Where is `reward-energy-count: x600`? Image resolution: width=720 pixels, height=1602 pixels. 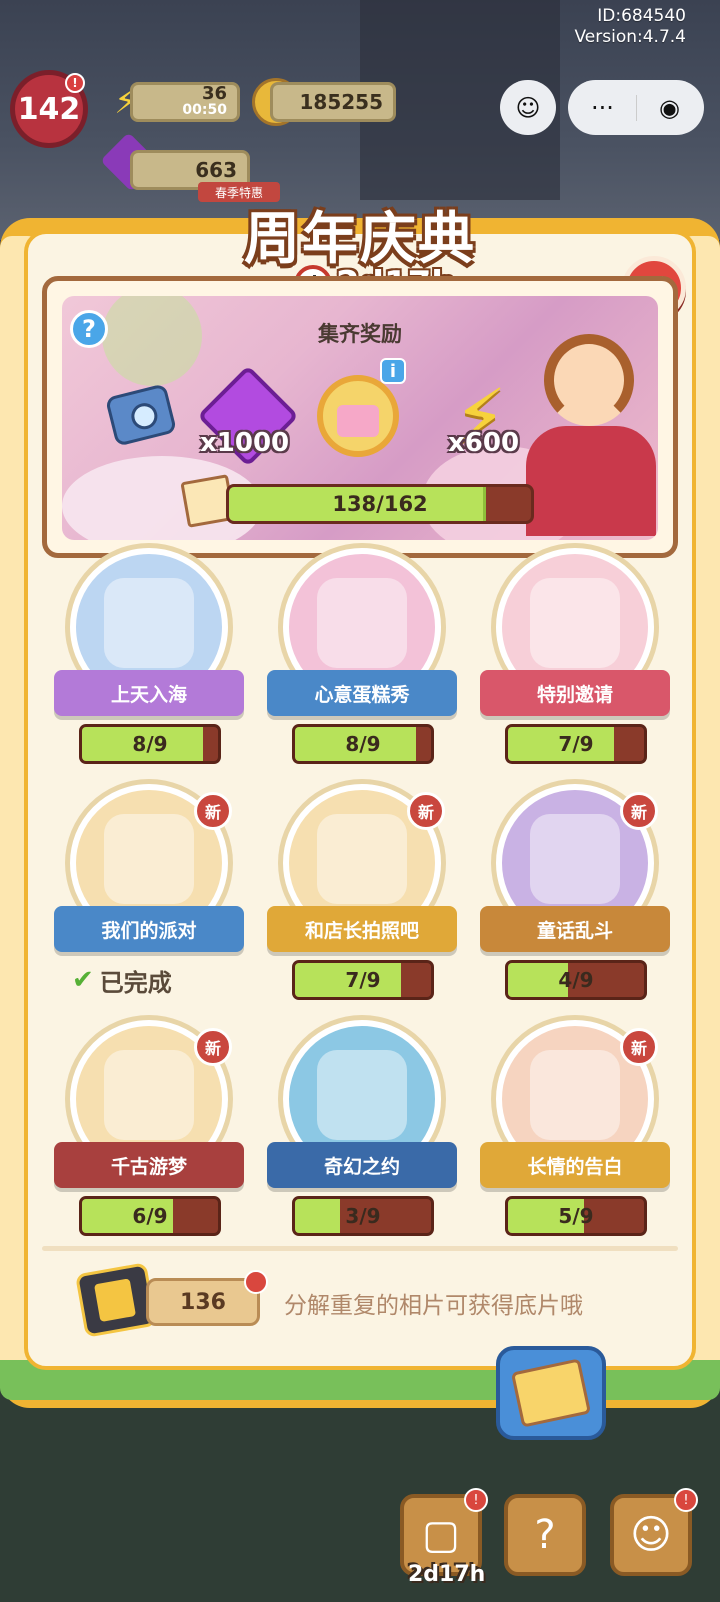
reward-energy-count: x600 is located at coordinates (484, 443).